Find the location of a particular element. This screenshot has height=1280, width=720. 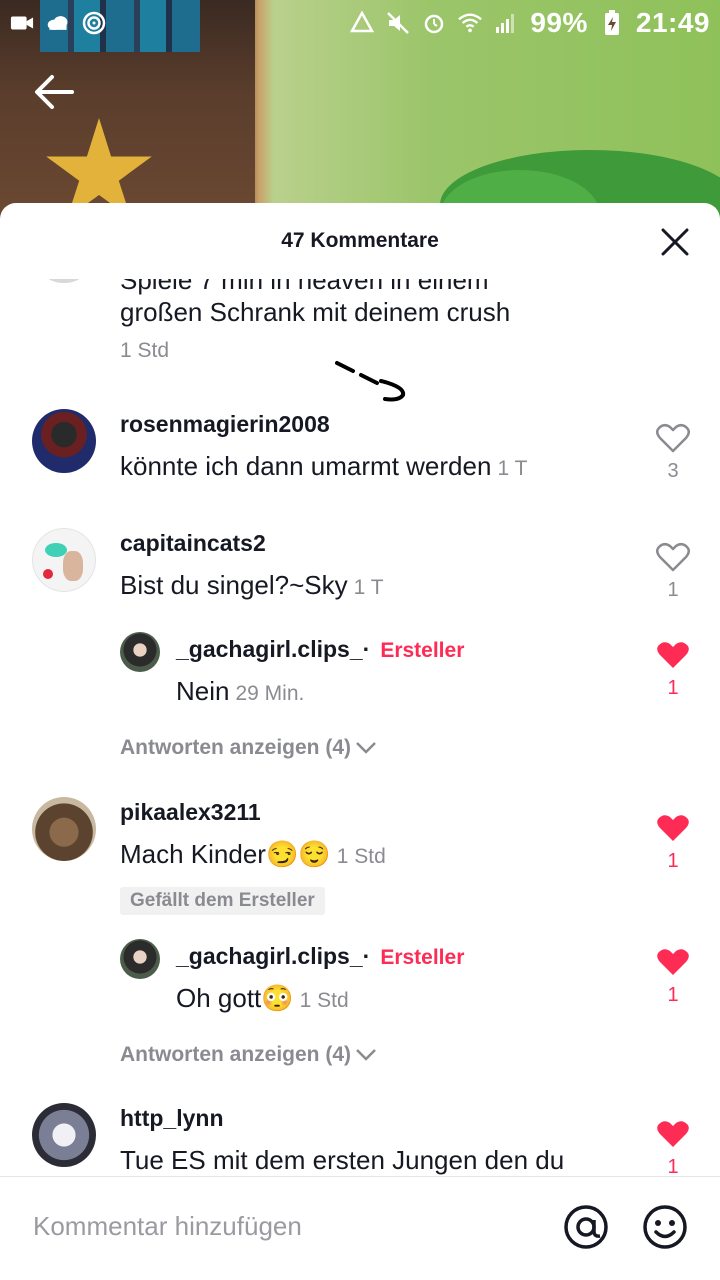

sheet-header: 47 Kommentare is located at coordinates (360, 241).